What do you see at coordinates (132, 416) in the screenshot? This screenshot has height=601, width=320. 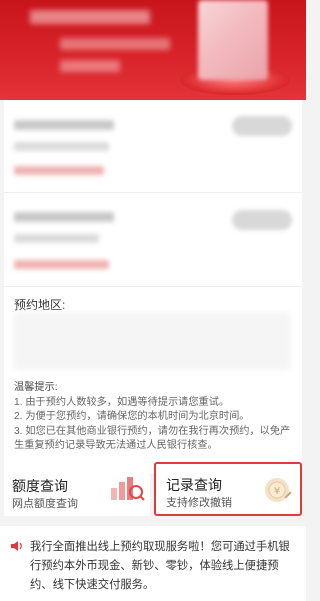 I see `tip-item: 2. 为便于您预约，请确保您的本机时间为北京时间。` at bounding box center [132, 416].